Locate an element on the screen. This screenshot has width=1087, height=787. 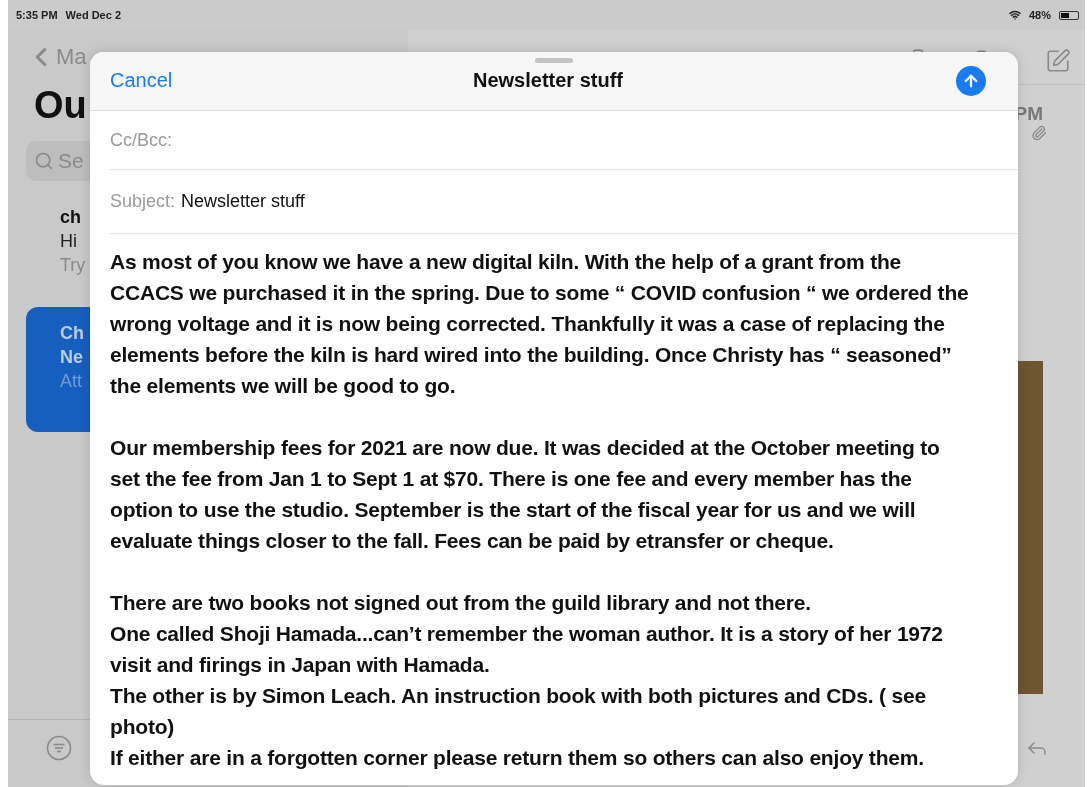
grab-handle is located at coordinates (554, 60).